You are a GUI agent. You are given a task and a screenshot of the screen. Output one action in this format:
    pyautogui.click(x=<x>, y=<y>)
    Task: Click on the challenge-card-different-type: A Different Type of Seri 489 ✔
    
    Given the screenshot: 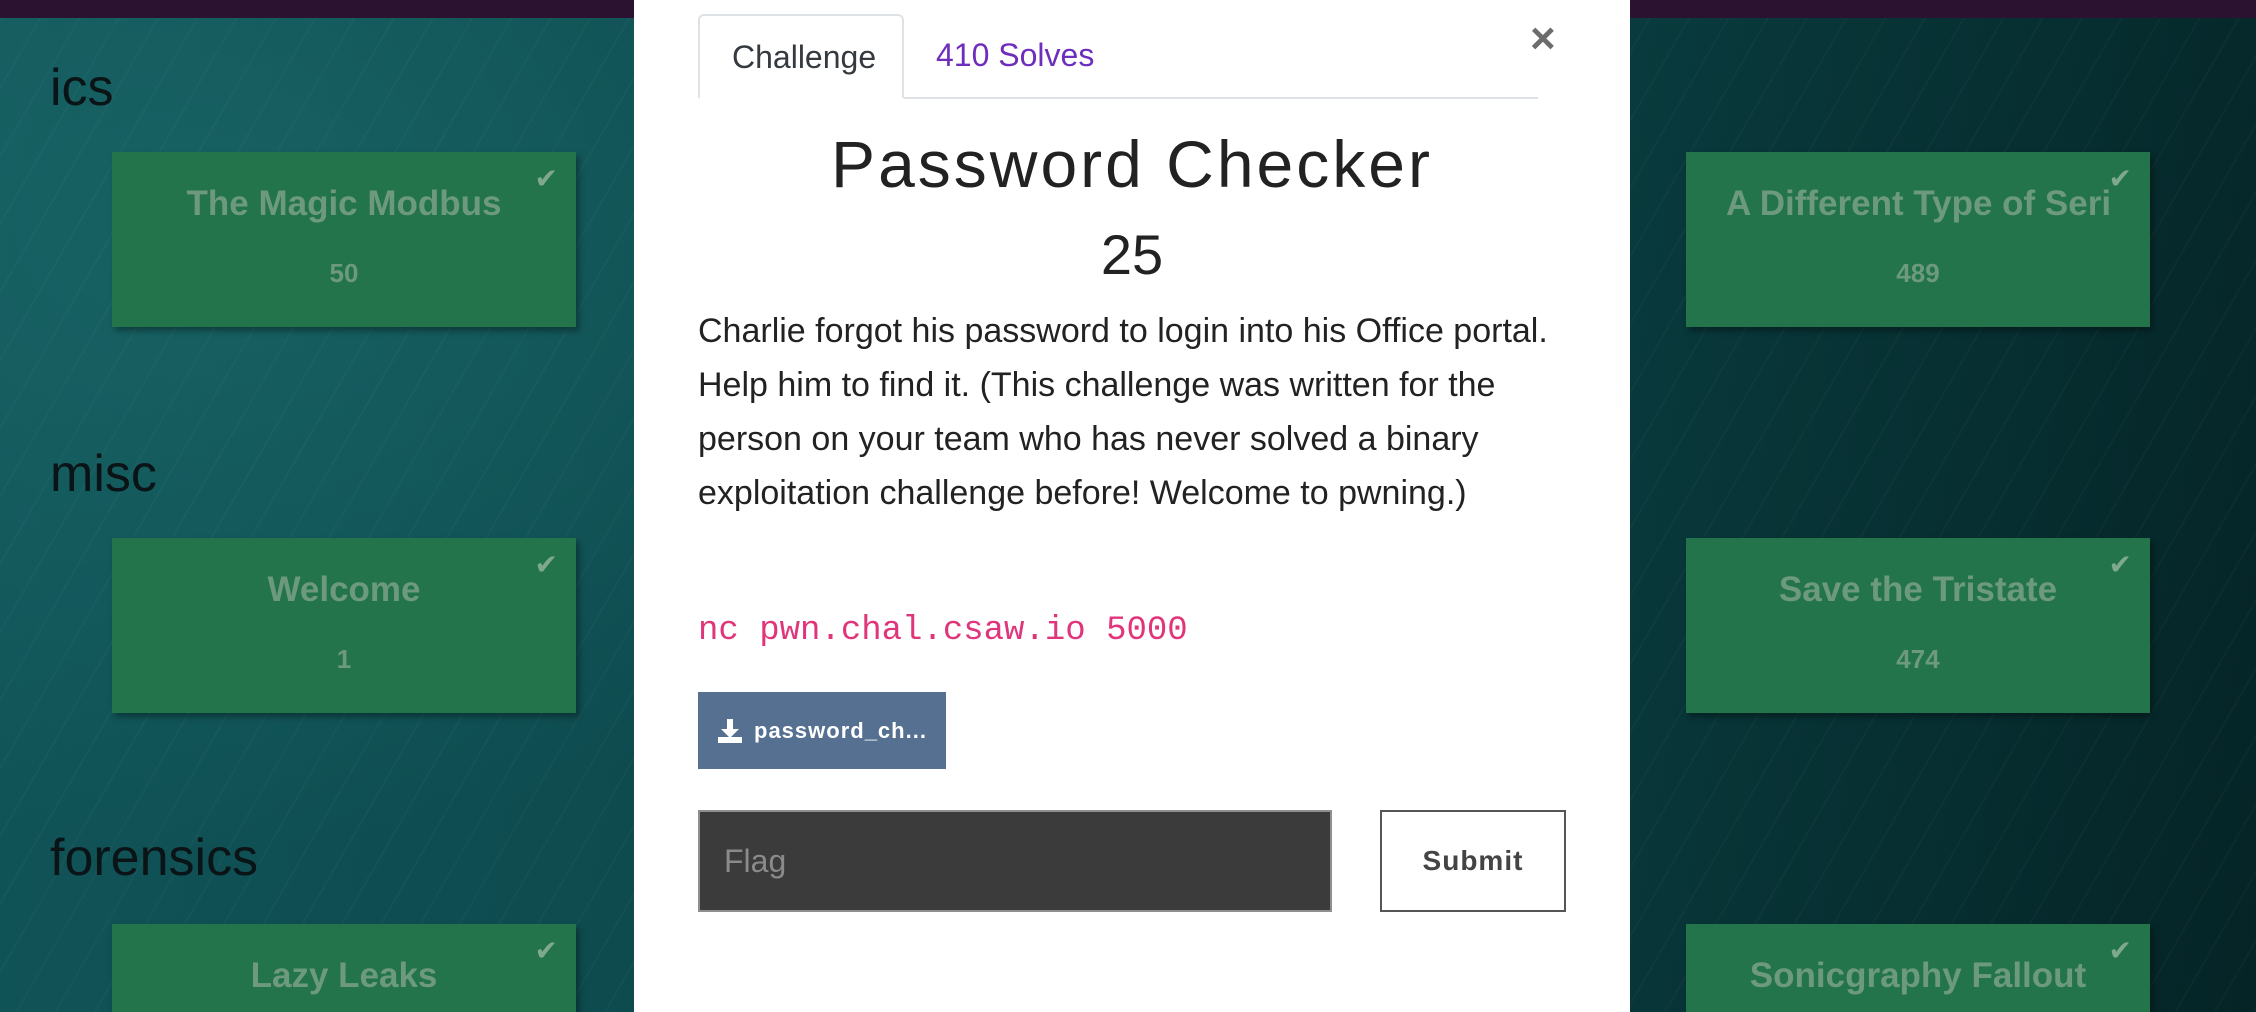 What is the action you would take?
    pyautogui.click(x=1918, y=239)
    